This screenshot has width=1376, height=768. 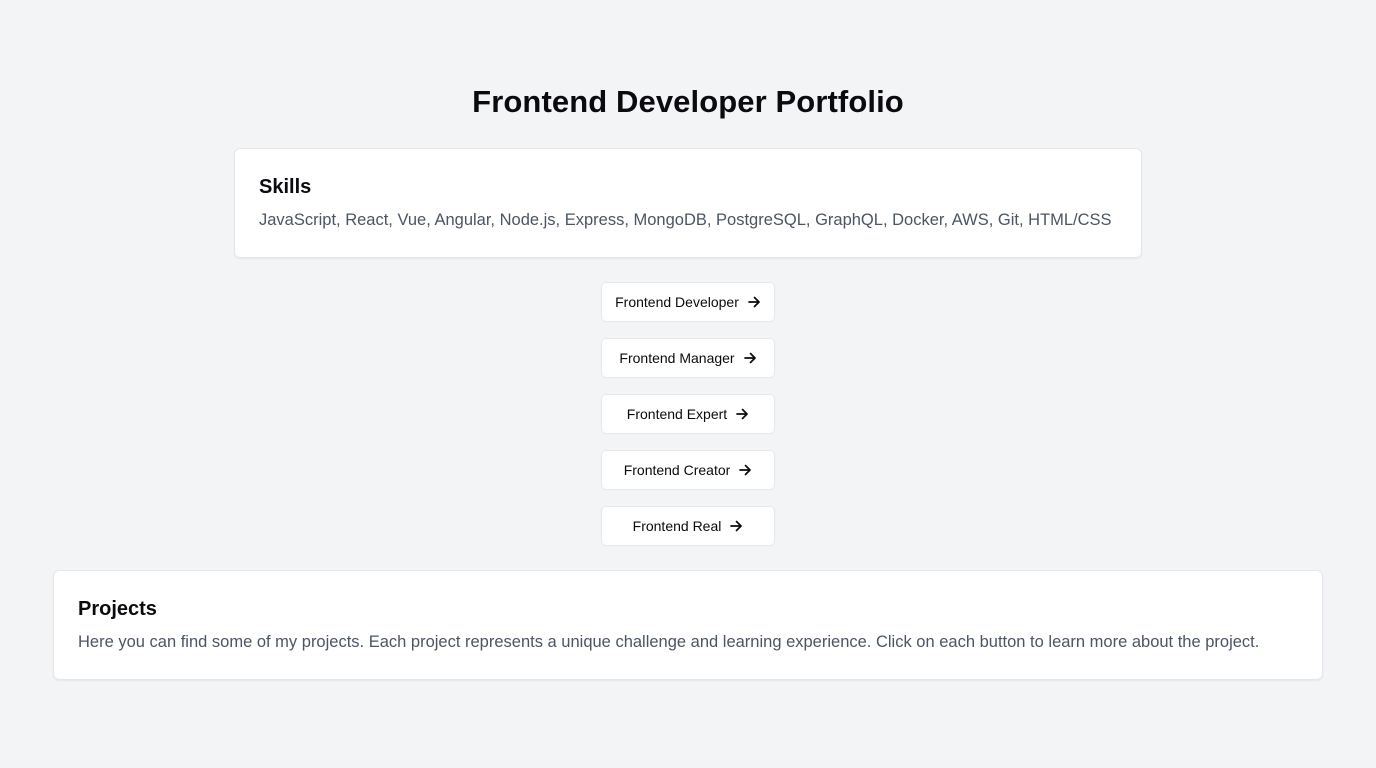 I want to click on frontend-expert-button: Frontend Expert, so click(x=688, y=414).